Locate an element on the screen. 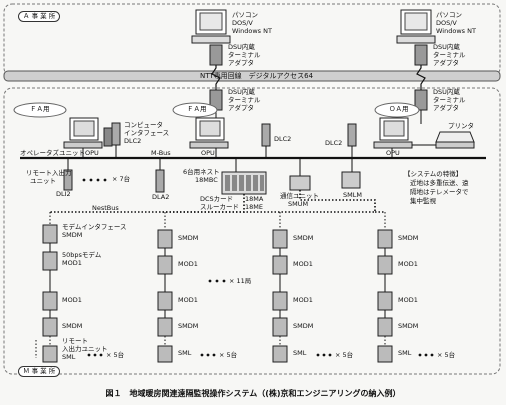 The image size is (506, 405). dsu3-line3: アダプタ is located at coordinates (241, 108).